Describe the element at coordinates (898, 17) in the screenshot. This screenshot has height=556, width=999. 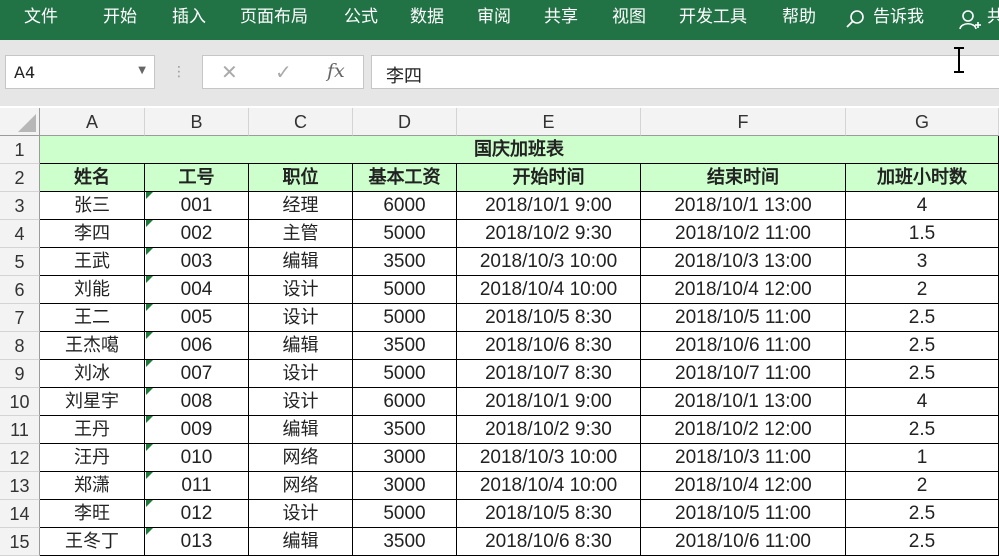
I see `tell-me-box: 告诉我` at that location.